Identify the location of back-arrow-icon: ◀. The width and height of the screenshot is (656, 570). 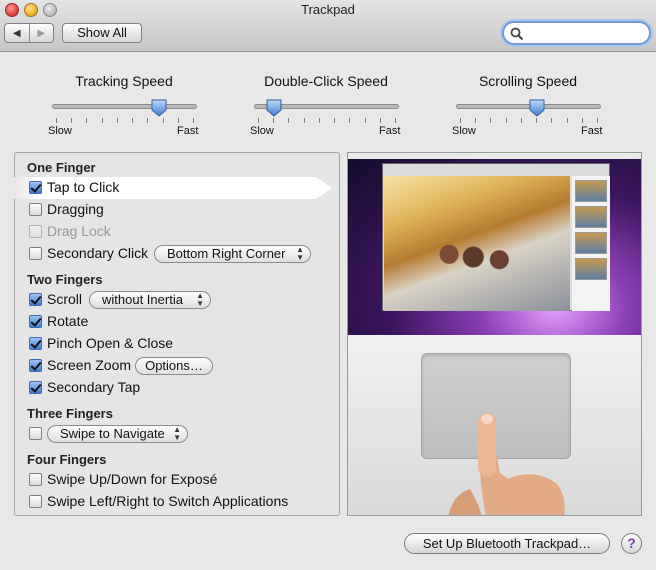
(16, 33).